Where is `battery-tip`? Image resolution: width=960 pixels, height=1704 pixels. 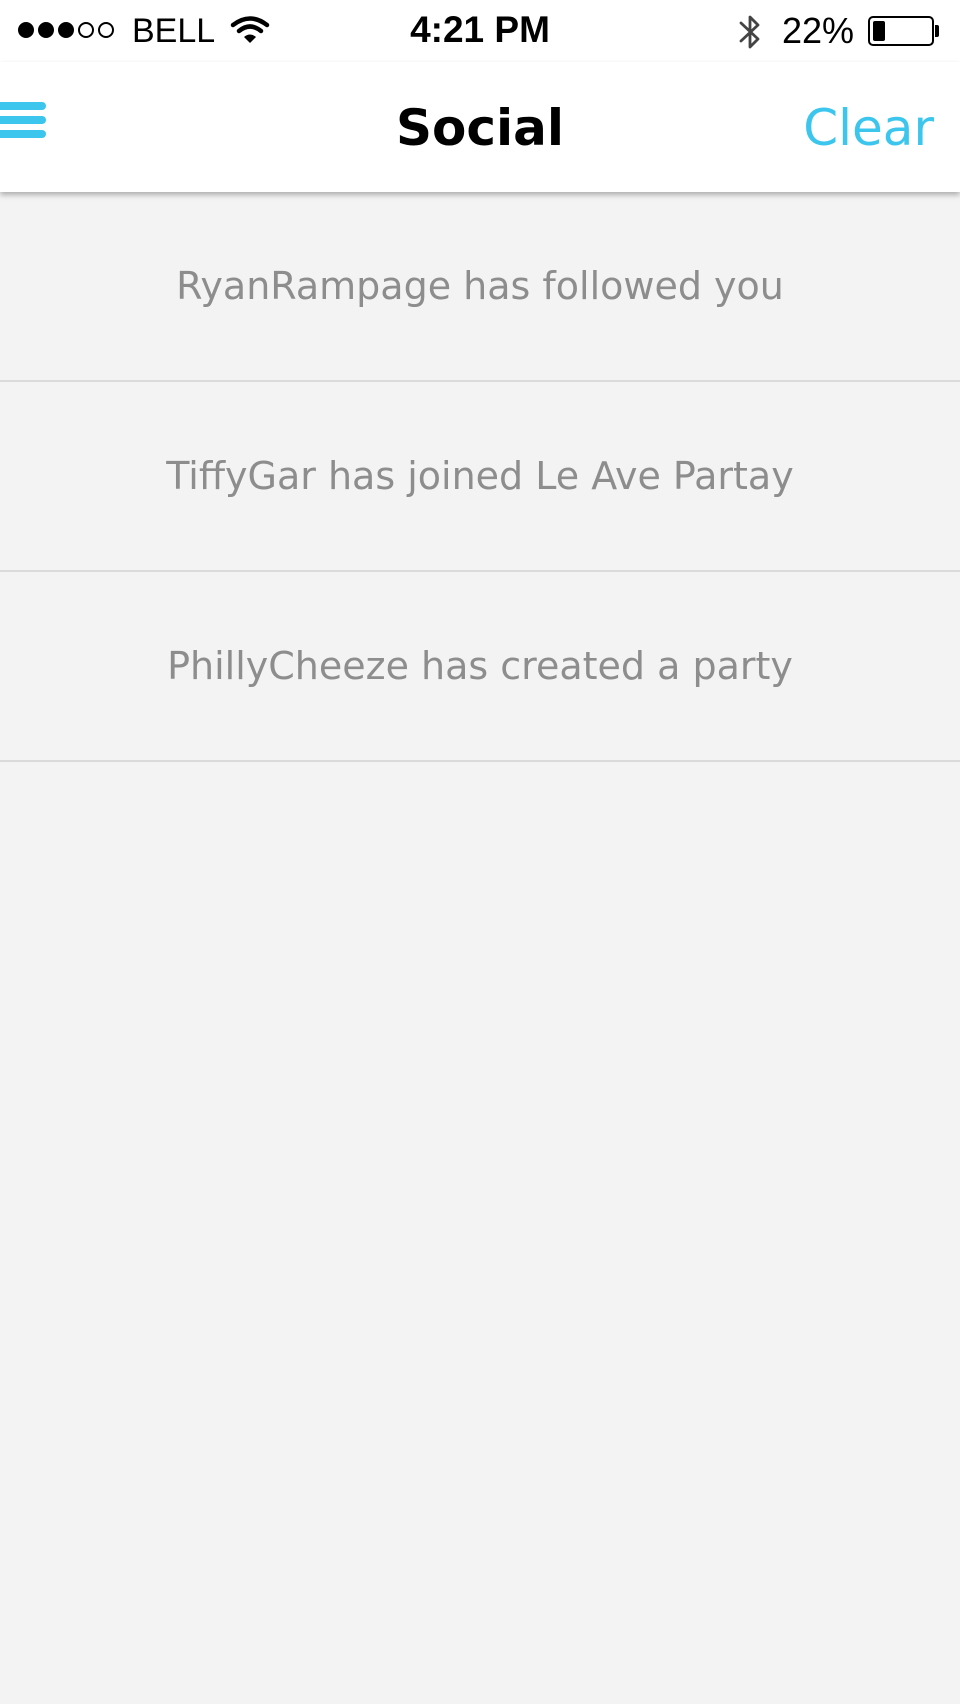
battery-tip is located at coordinates (937, 31).